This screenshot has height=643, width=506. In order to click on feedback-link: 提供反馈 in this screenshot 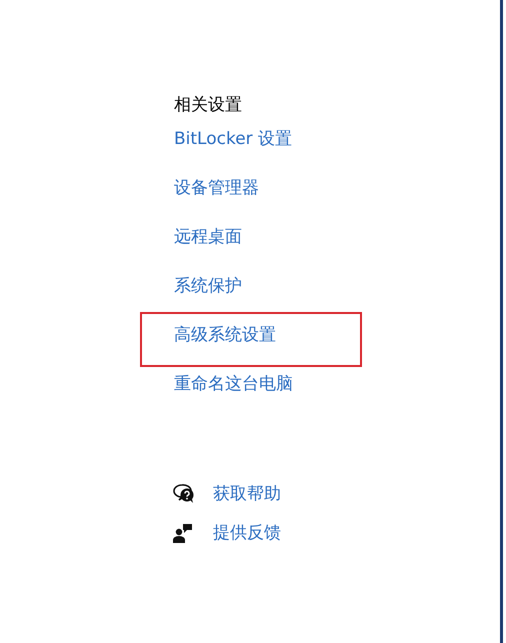, I will do `click(247, 533)`.